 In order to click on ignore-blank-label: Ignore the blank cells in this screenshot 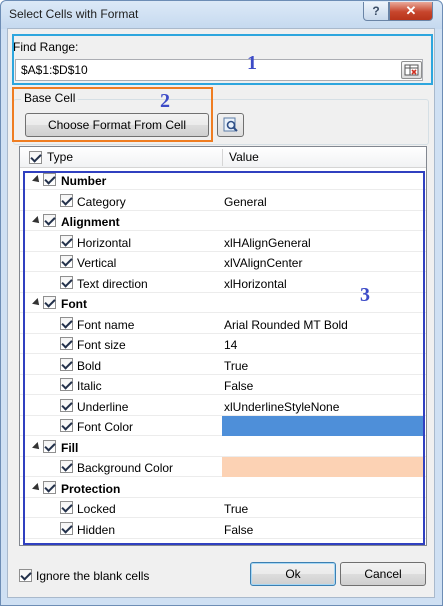, I will do `click(92, 576)`.